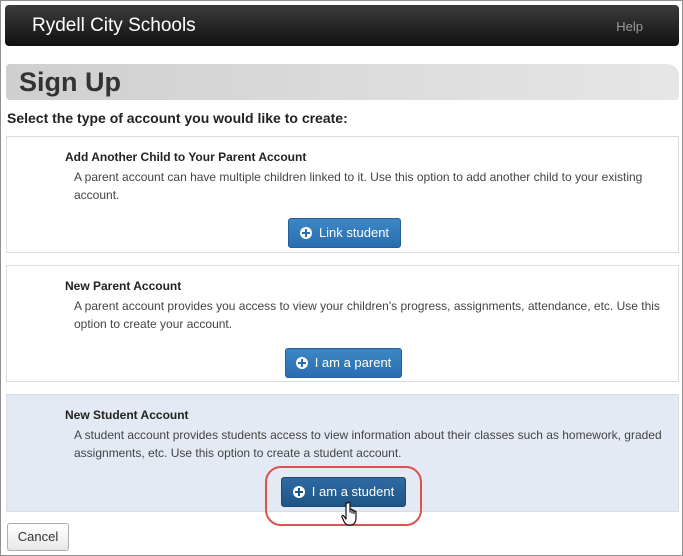  Describe the element at coordinates (127, 415) in the screenshot. I see `option-title: New Student Account` at that location.